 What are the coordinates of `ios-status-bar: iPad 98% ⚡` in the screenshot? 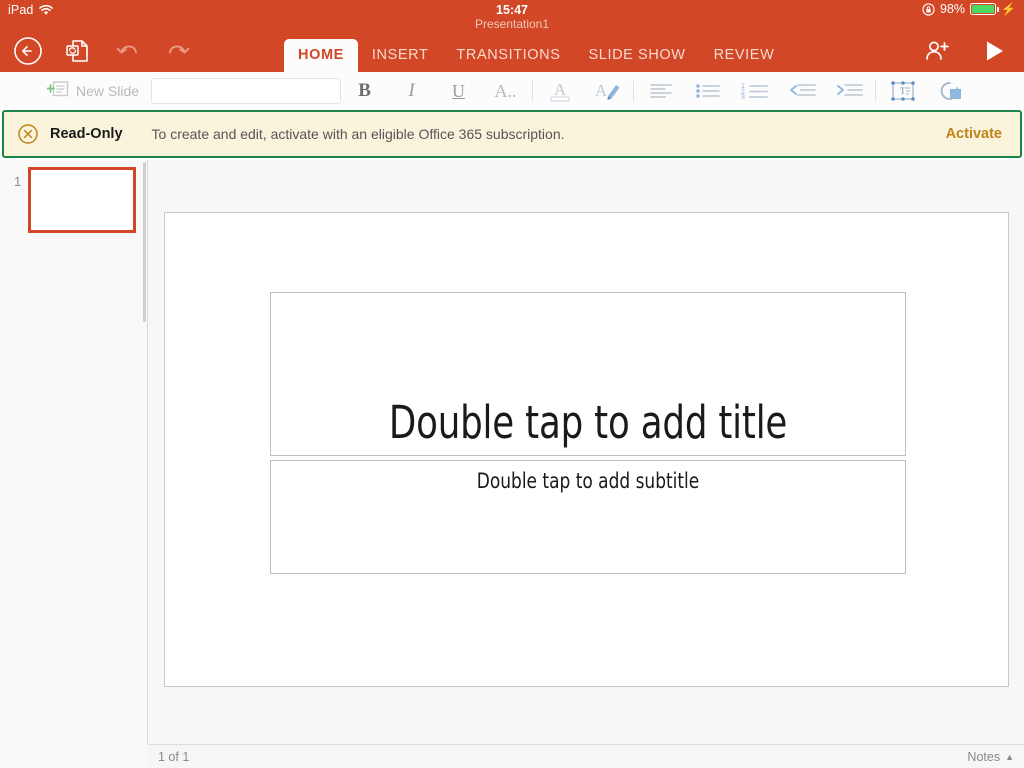 It's located at (512, 11).